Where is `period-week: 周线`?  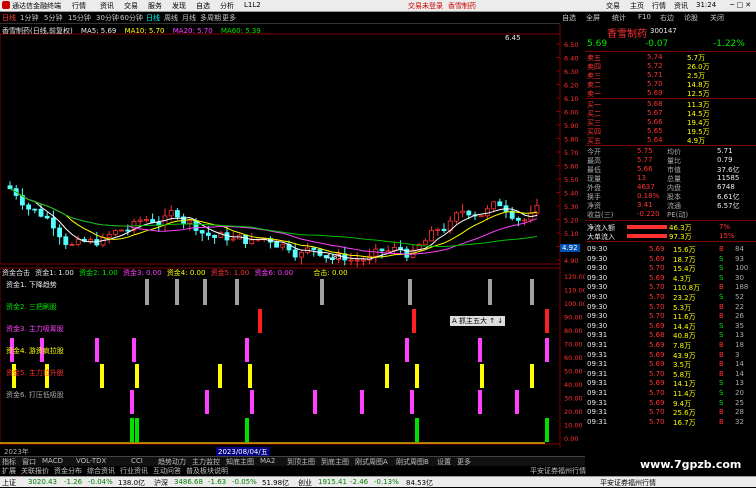 period-week: 周线 is located at coordinates (171, 18).